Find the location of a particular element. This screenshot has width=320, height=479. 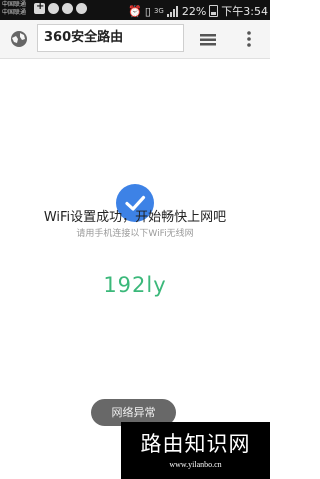

globe-icon is located at coordinates (19, 39).